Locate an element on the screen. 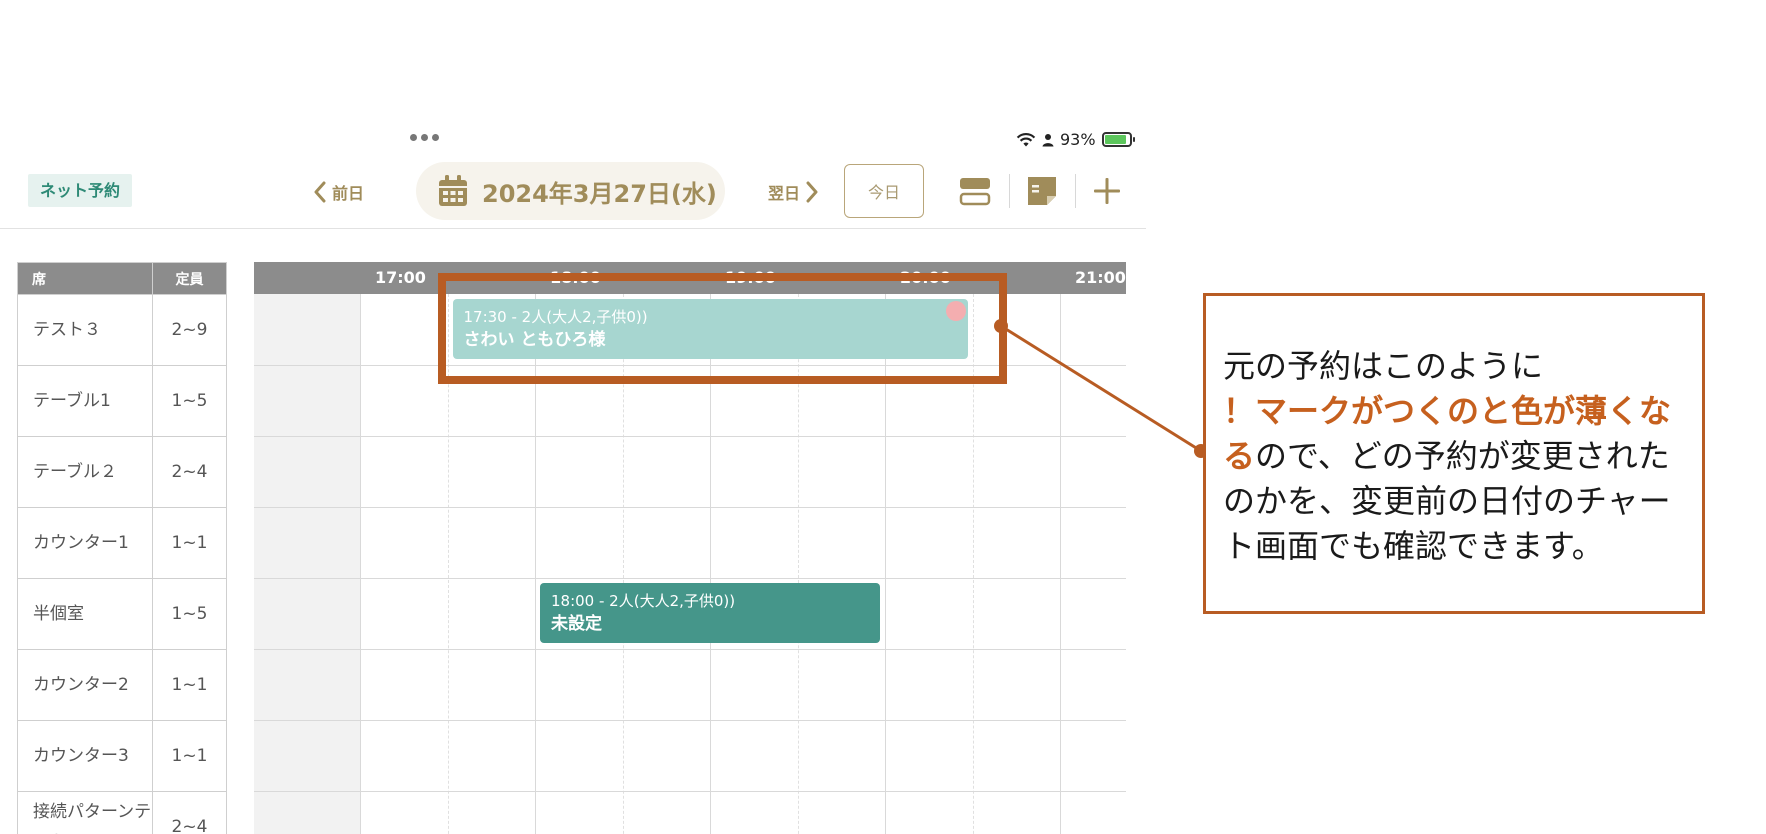 The width and height of the screenshot is (1766, 834). timeline-closed-area is located at coordinates (307, 564).